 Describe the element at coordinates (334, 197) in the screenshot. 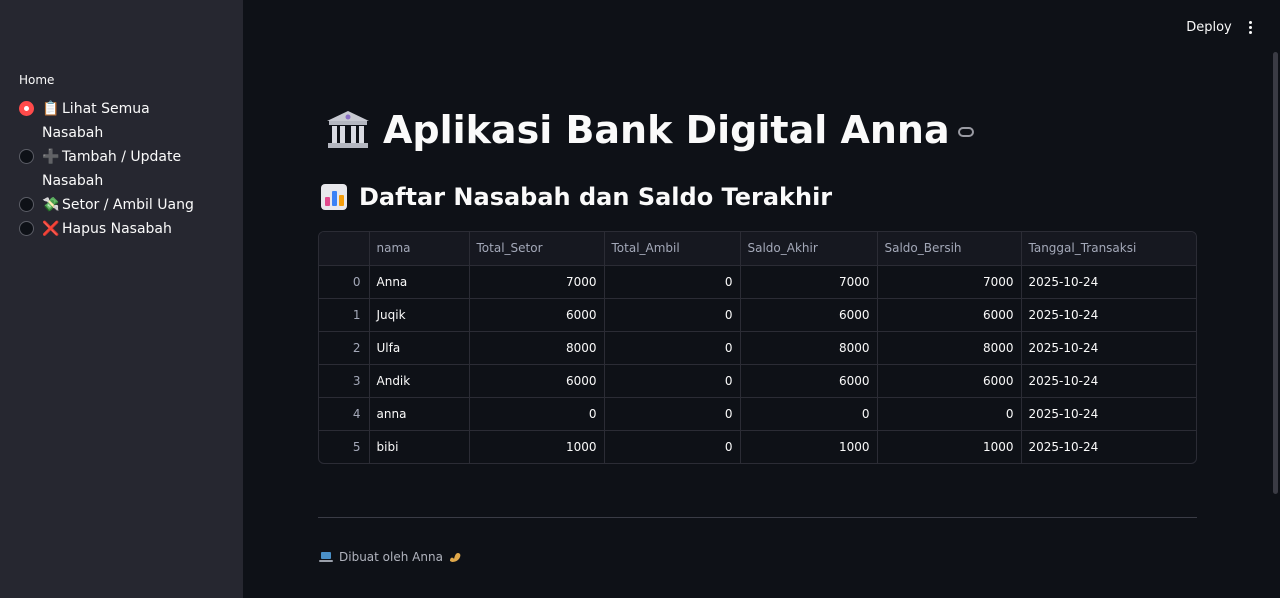

I see `bar-chart-icon` at that location.